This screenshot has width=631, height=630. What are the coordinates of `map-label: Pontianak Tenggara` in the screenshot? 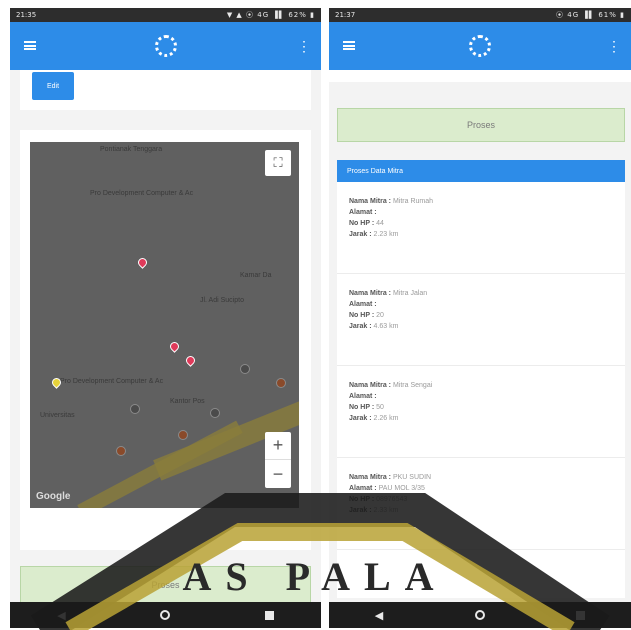 It's located at (131, 149).